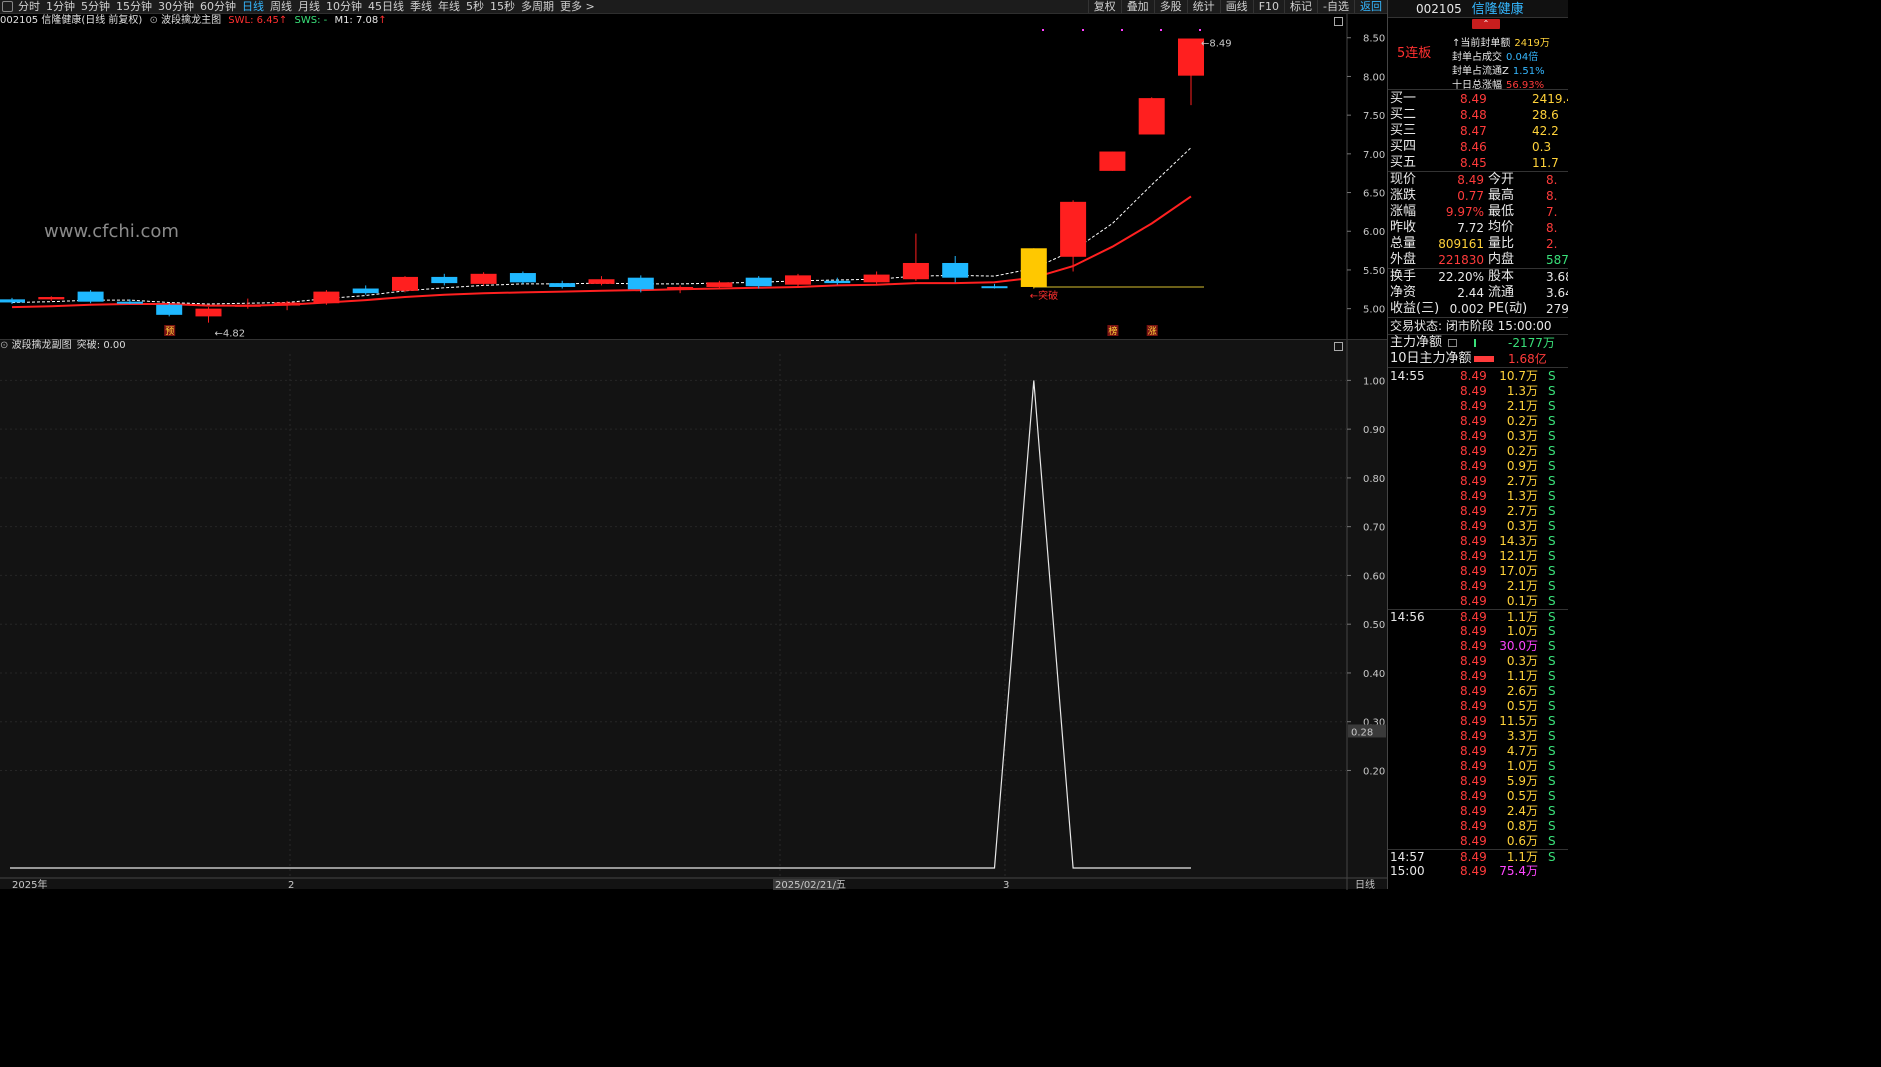 This screenshot has width=1881, height=1067. Describe the element at coordinates (1478, 421) in the screenshot. I see `tick-row: 8.49 0.2万 S` at that location.